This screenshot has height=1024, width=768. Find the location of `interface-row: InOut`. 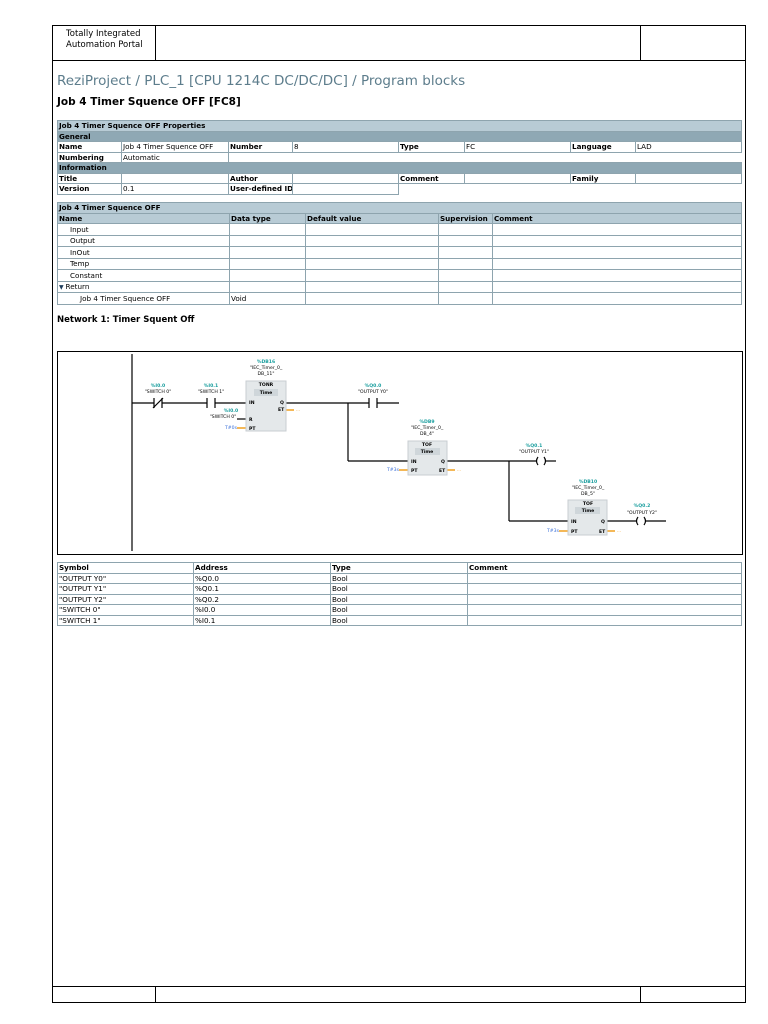

interface-row: InOut is located at coordinates (400, 252).